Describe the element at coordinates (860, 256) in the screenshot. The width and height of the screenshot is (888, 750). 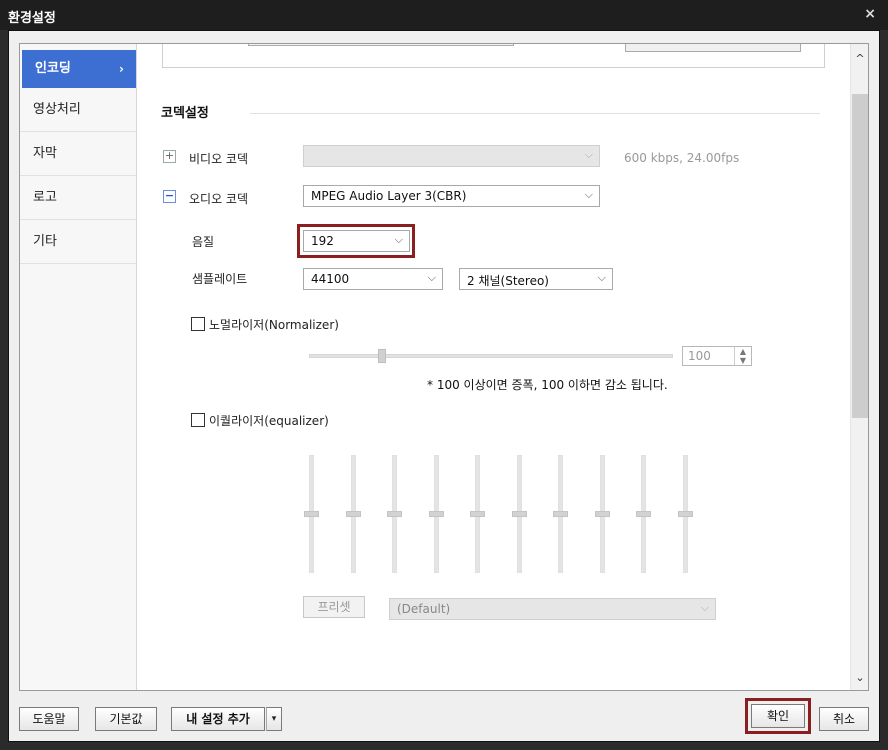
I see `scrollbar-thumb` at that location.